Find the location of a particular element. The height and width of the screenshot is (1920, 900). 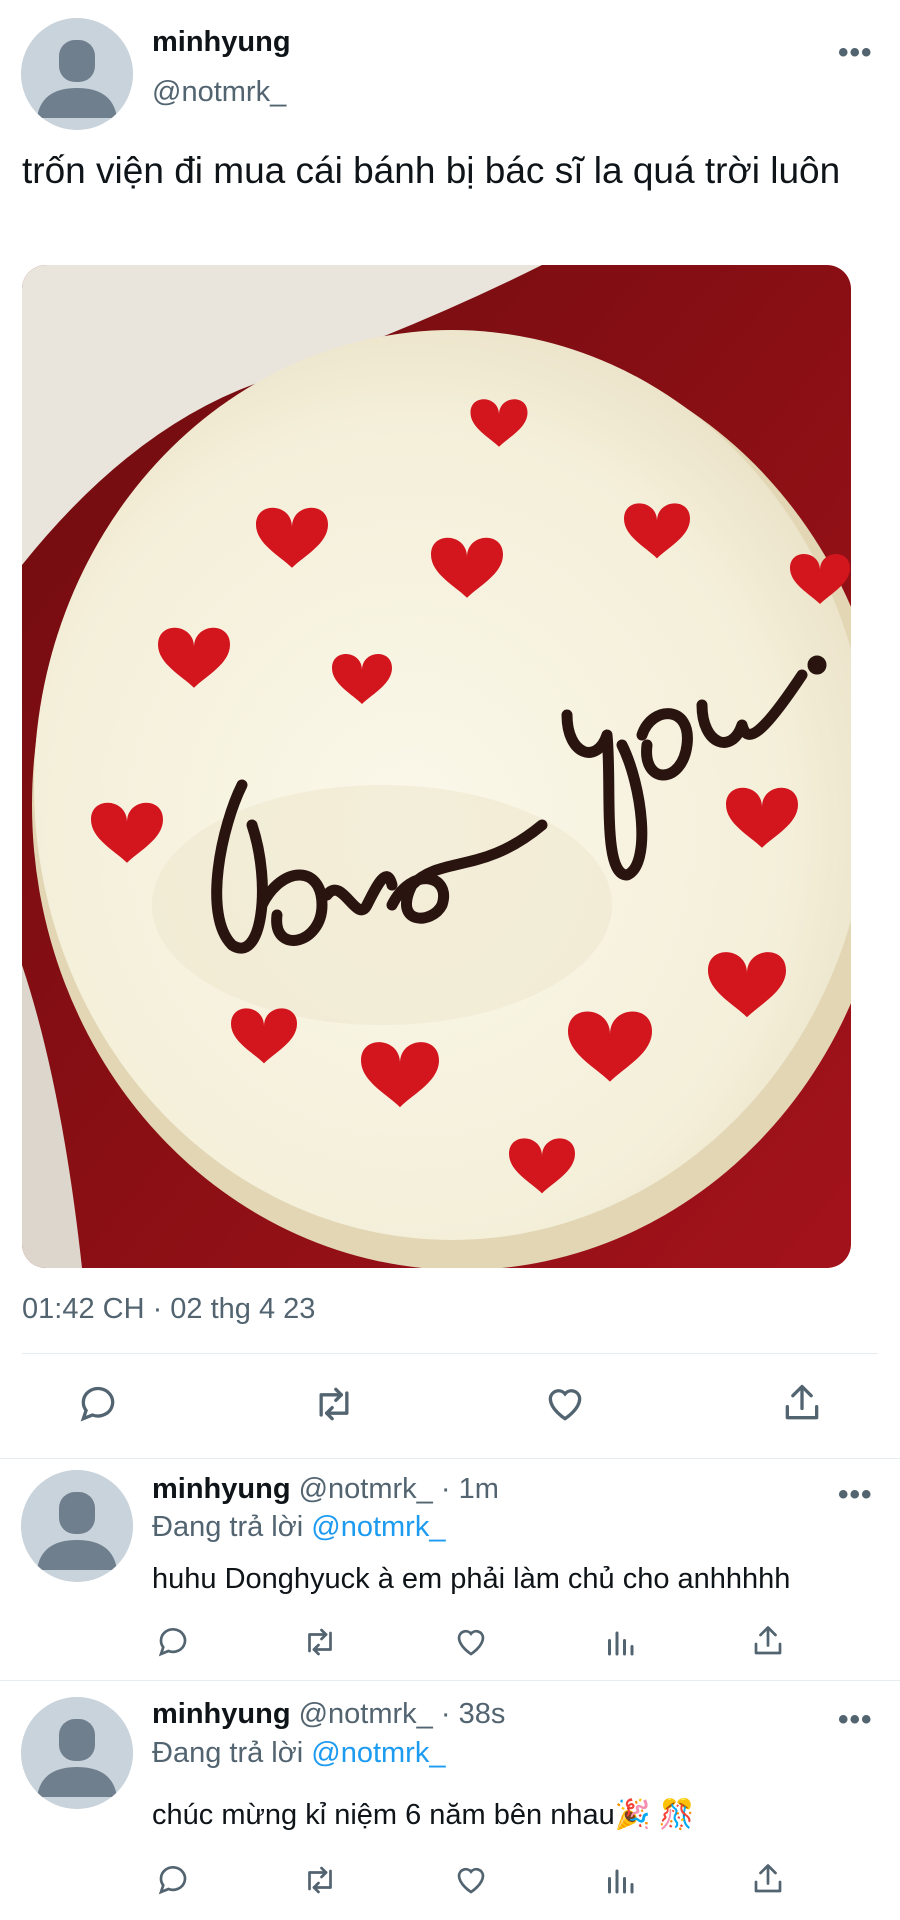

post-age: · 38s is located at coordinates (473, 1714).